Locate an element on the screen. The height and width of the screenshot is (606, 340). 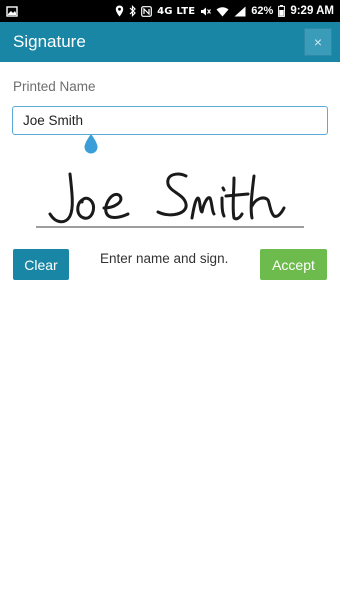
wifi-icon is located at coordinates (222, 11).